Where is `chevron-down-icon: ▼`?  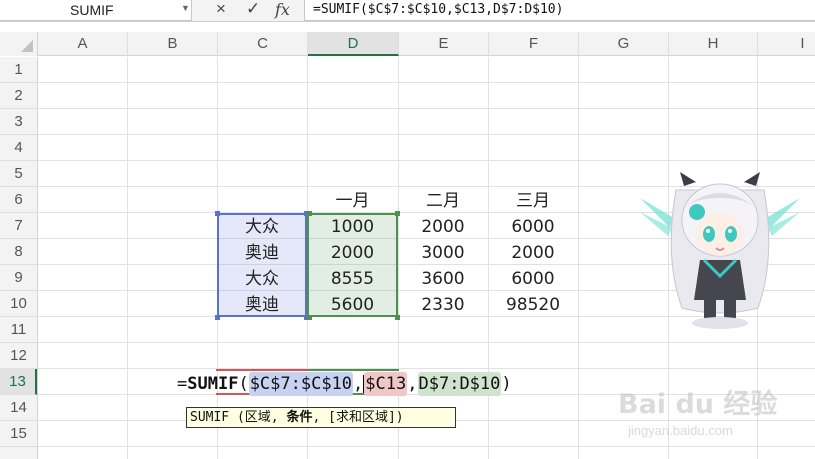 chevron-down-icon: ▼ is located at coordinates (185, 8).